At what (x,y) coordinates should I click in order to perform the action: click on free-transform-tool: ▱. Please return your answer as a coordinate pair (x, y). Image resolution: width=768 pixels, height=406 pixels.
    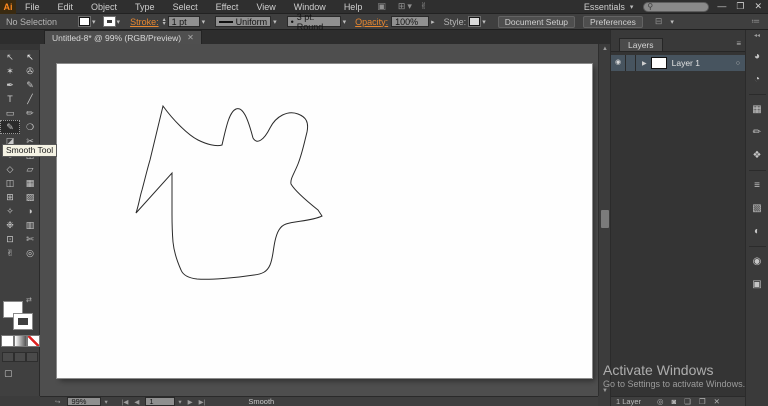
    Looking at the image, I should click on (30, 169).